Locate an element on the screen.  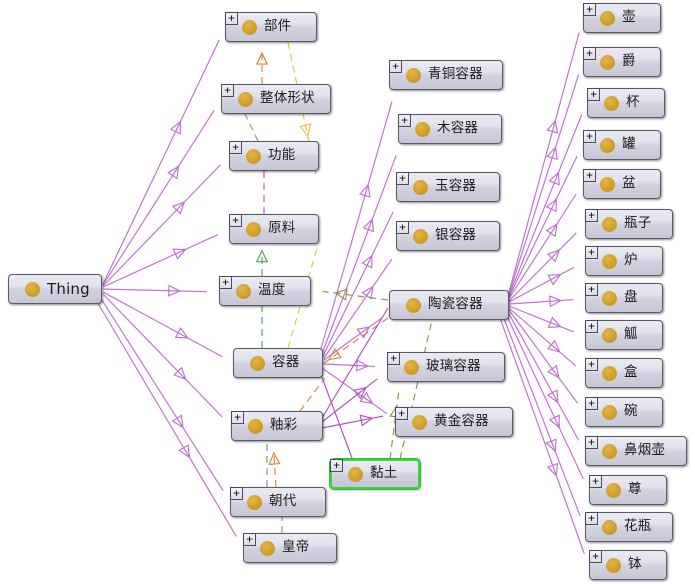
graph-node-wendu: + 温度 is located at coordinates (265, 291).